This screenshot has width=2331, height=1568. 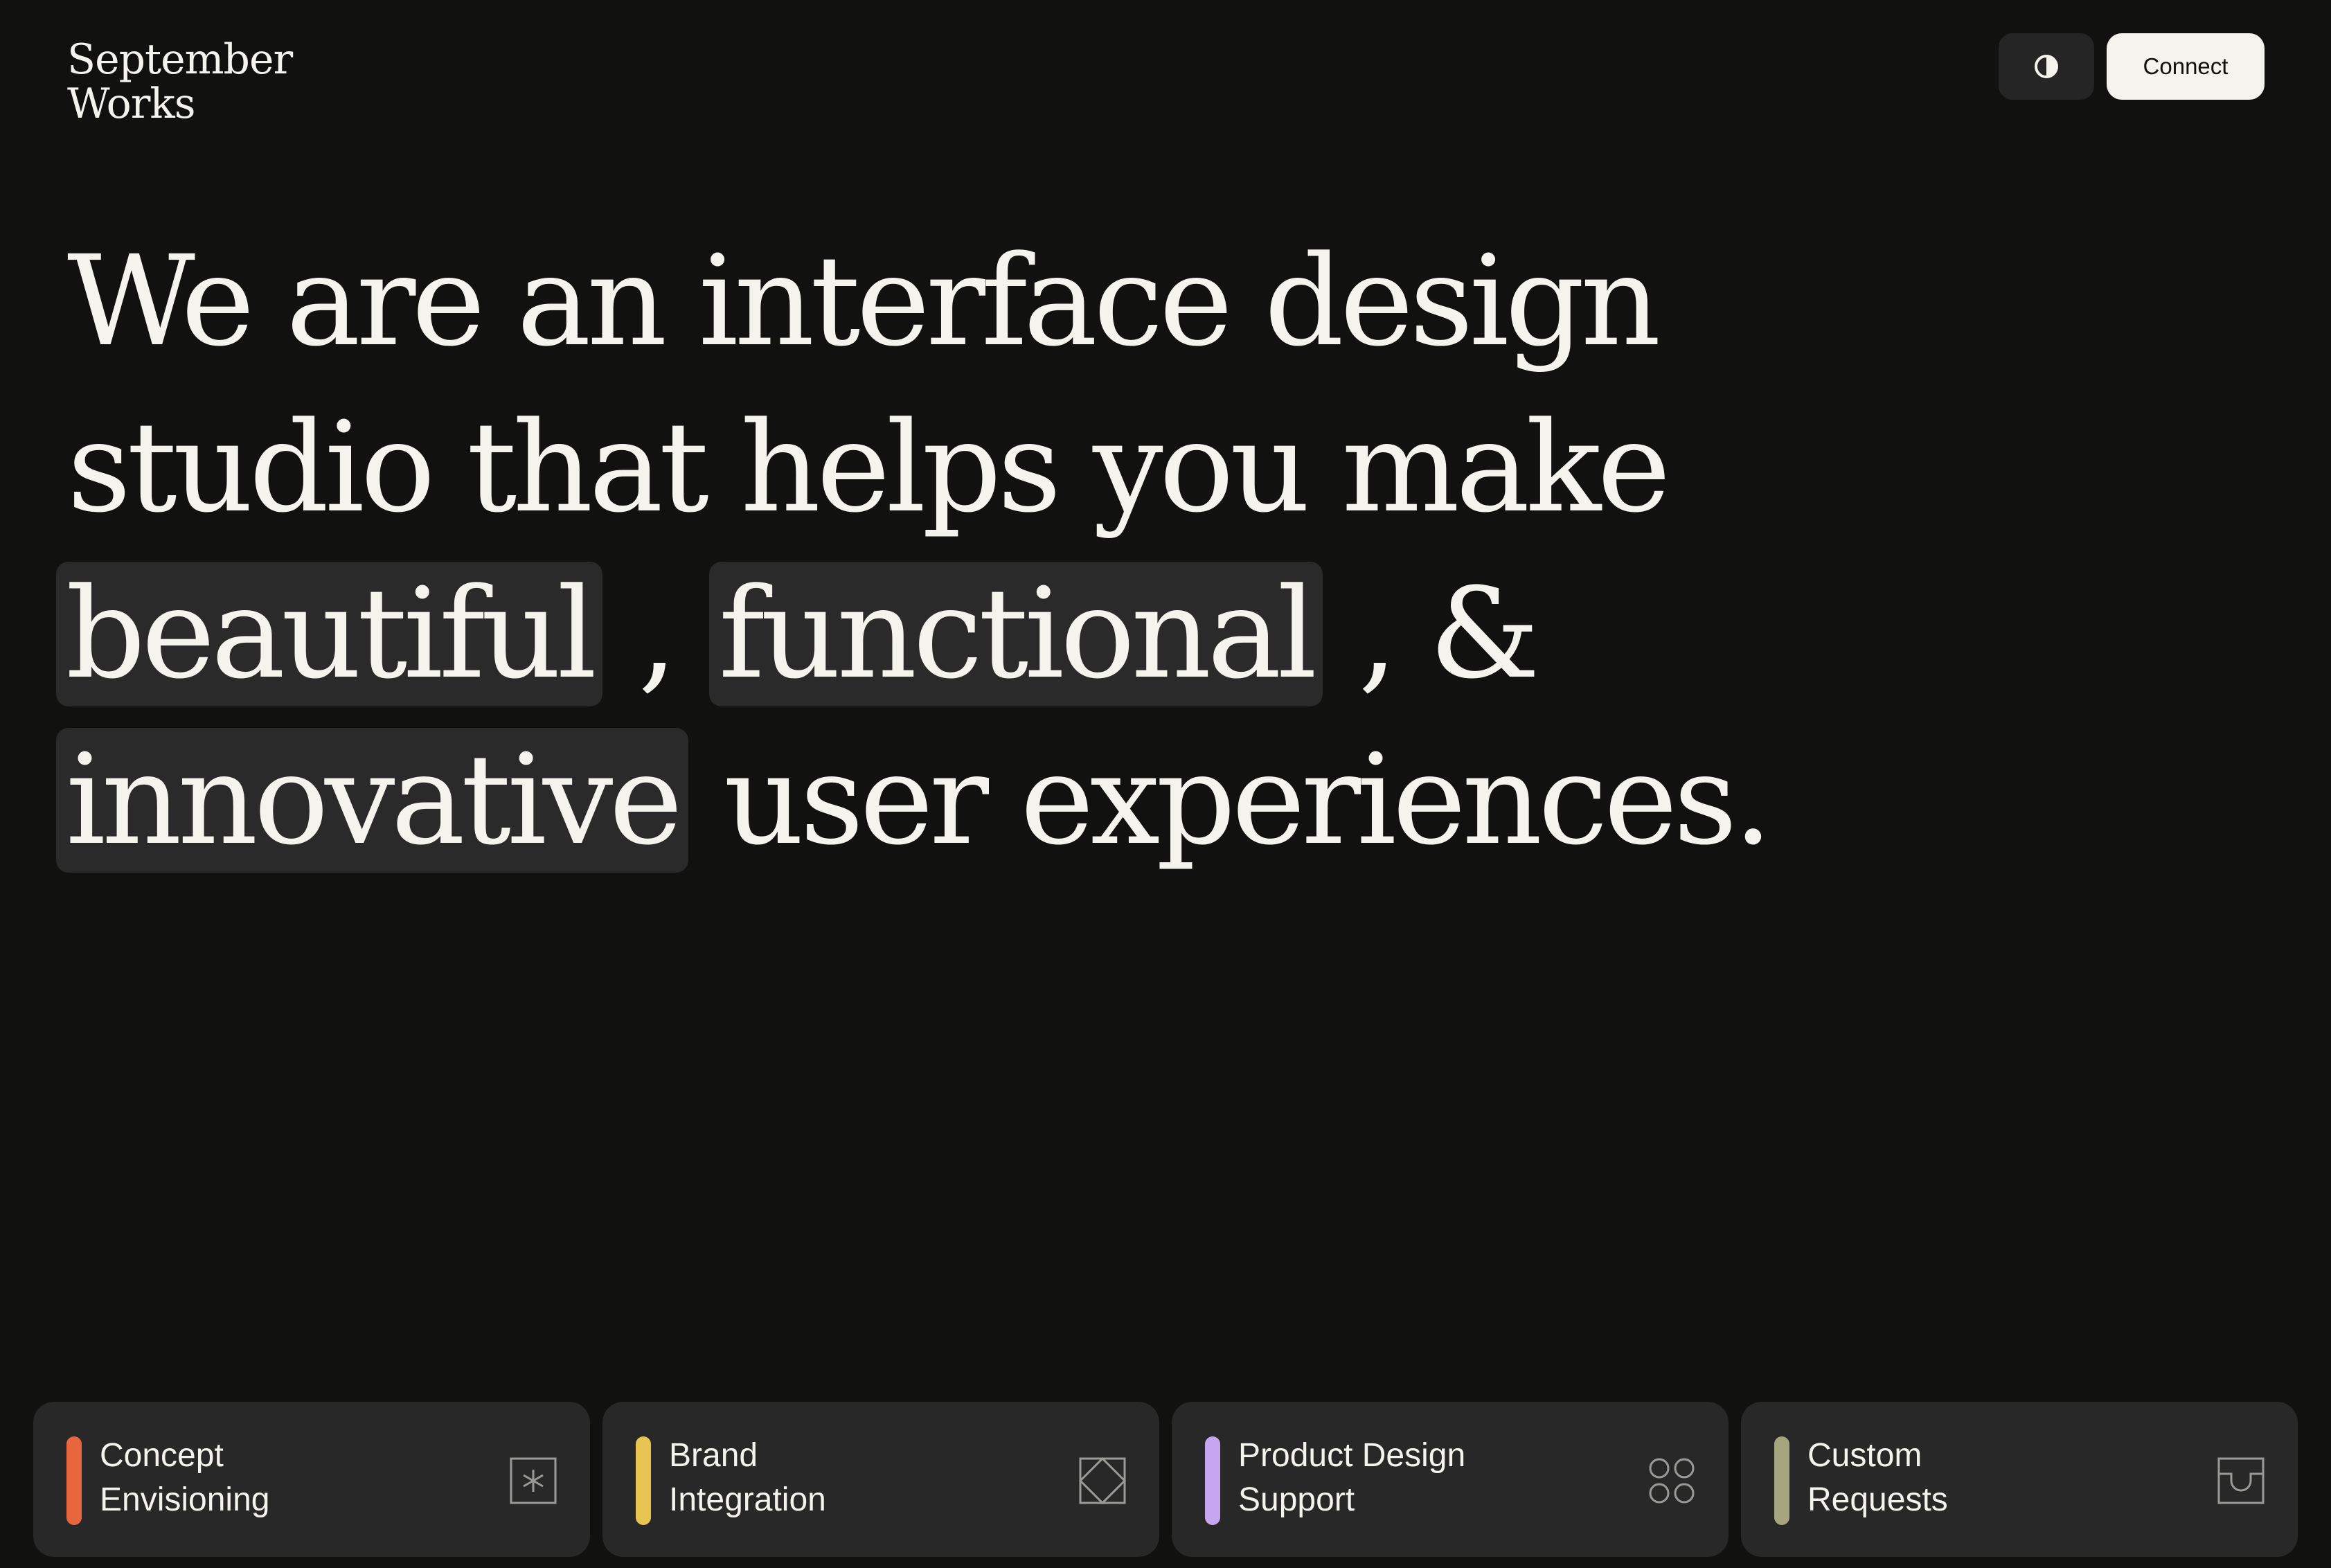 What do you see at coordinates (2001, 1478) in the screenshot?
I see `service-label: Custom Requests` at bounding box center [2001, 1478].